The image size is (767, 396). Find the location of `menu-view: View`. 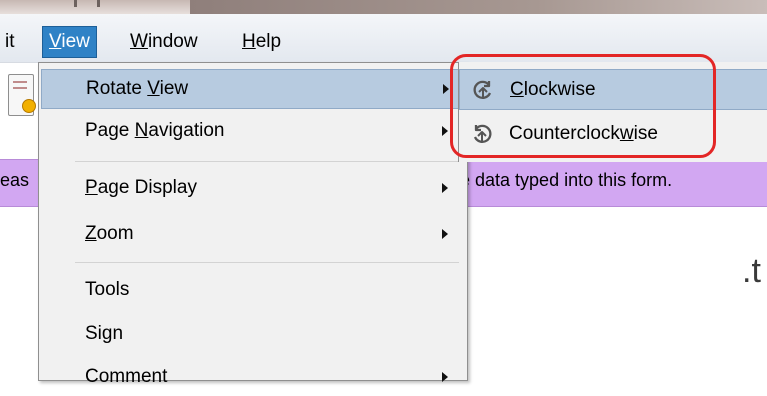

menu-view: View is located at coordinates (69, 42).